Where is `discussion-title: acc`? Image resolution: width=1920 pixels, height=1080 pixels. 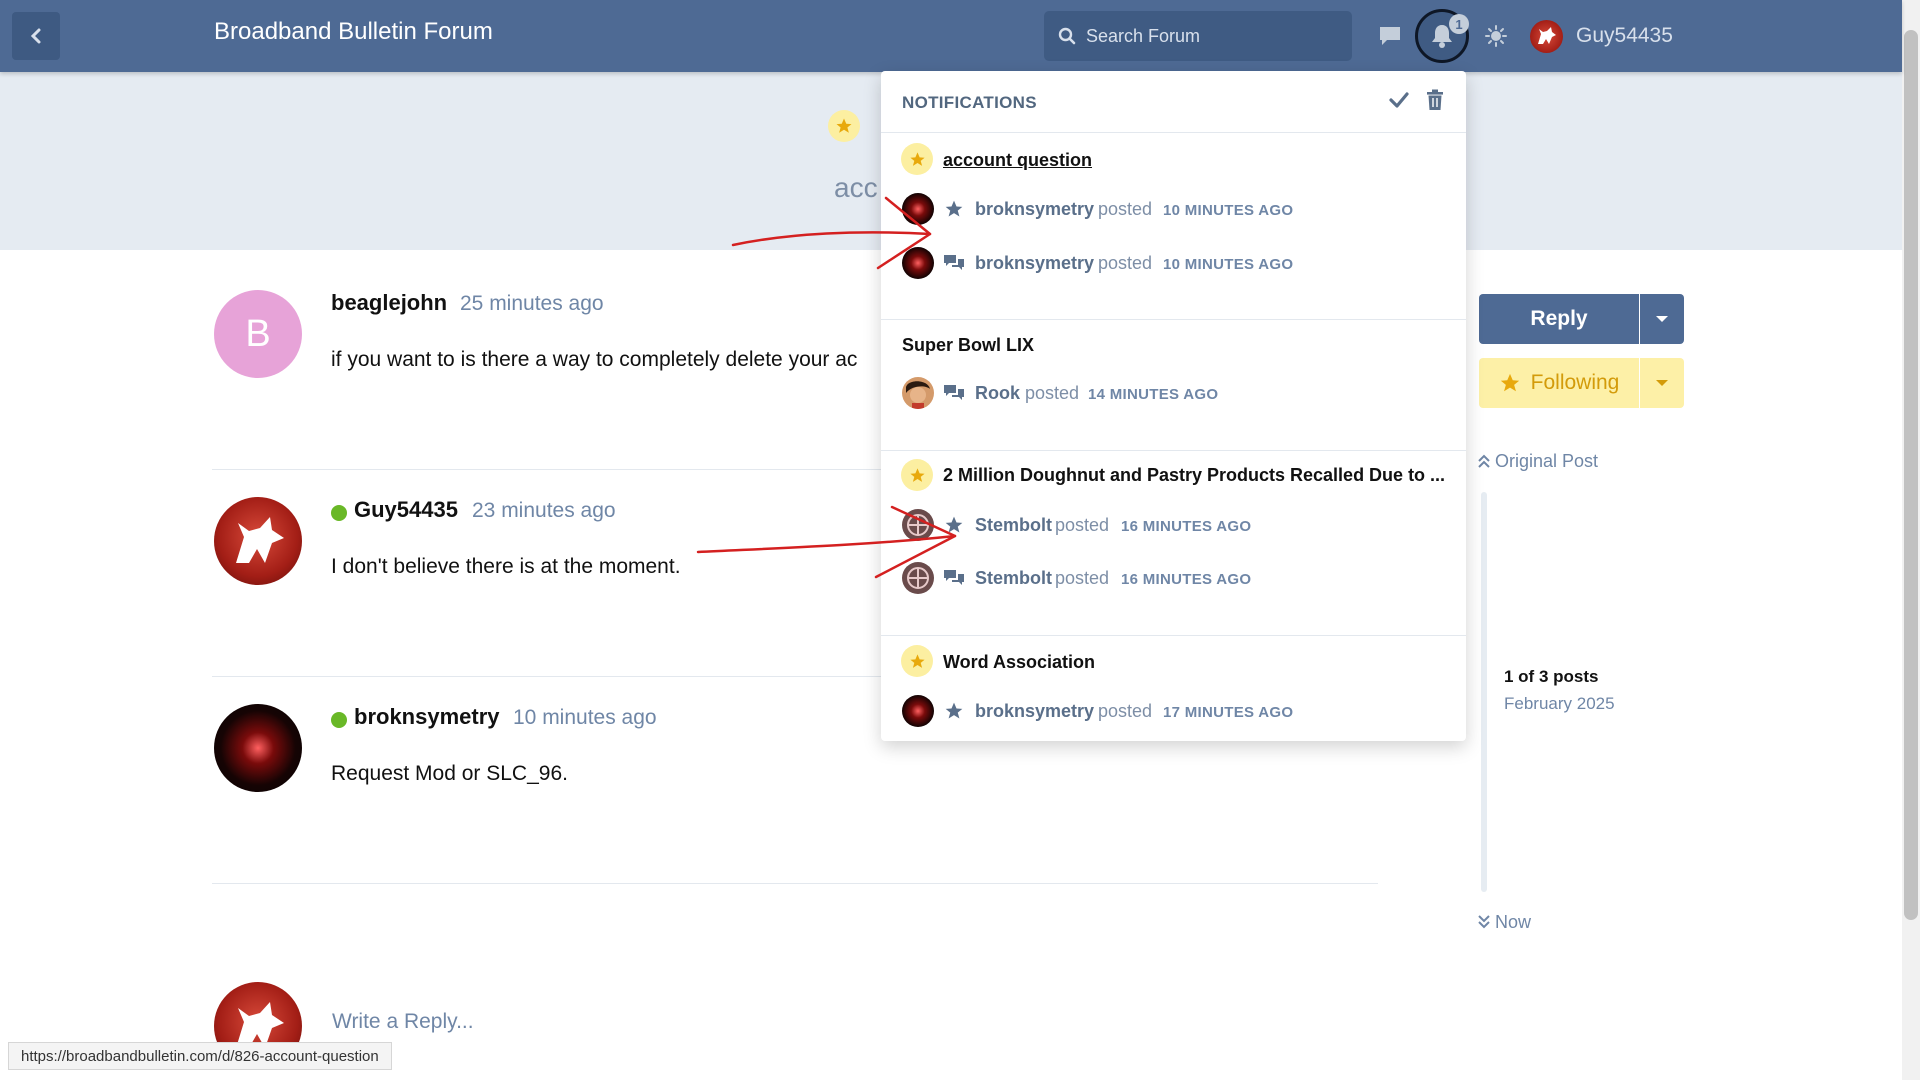 discussion-title: acc is located at coordinates (856, 187).